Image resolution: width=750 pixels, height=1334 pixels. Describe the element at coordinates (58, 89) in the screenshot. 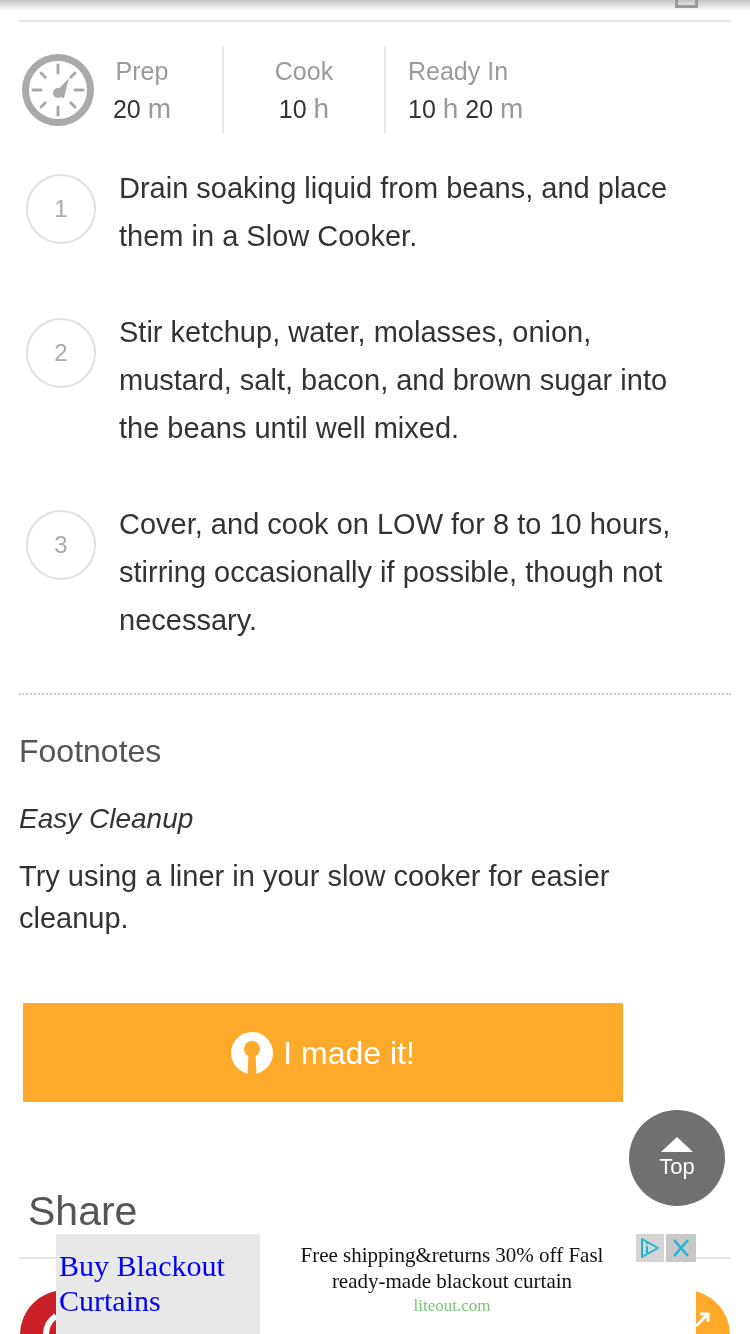

I see `clock-icon` at that location.